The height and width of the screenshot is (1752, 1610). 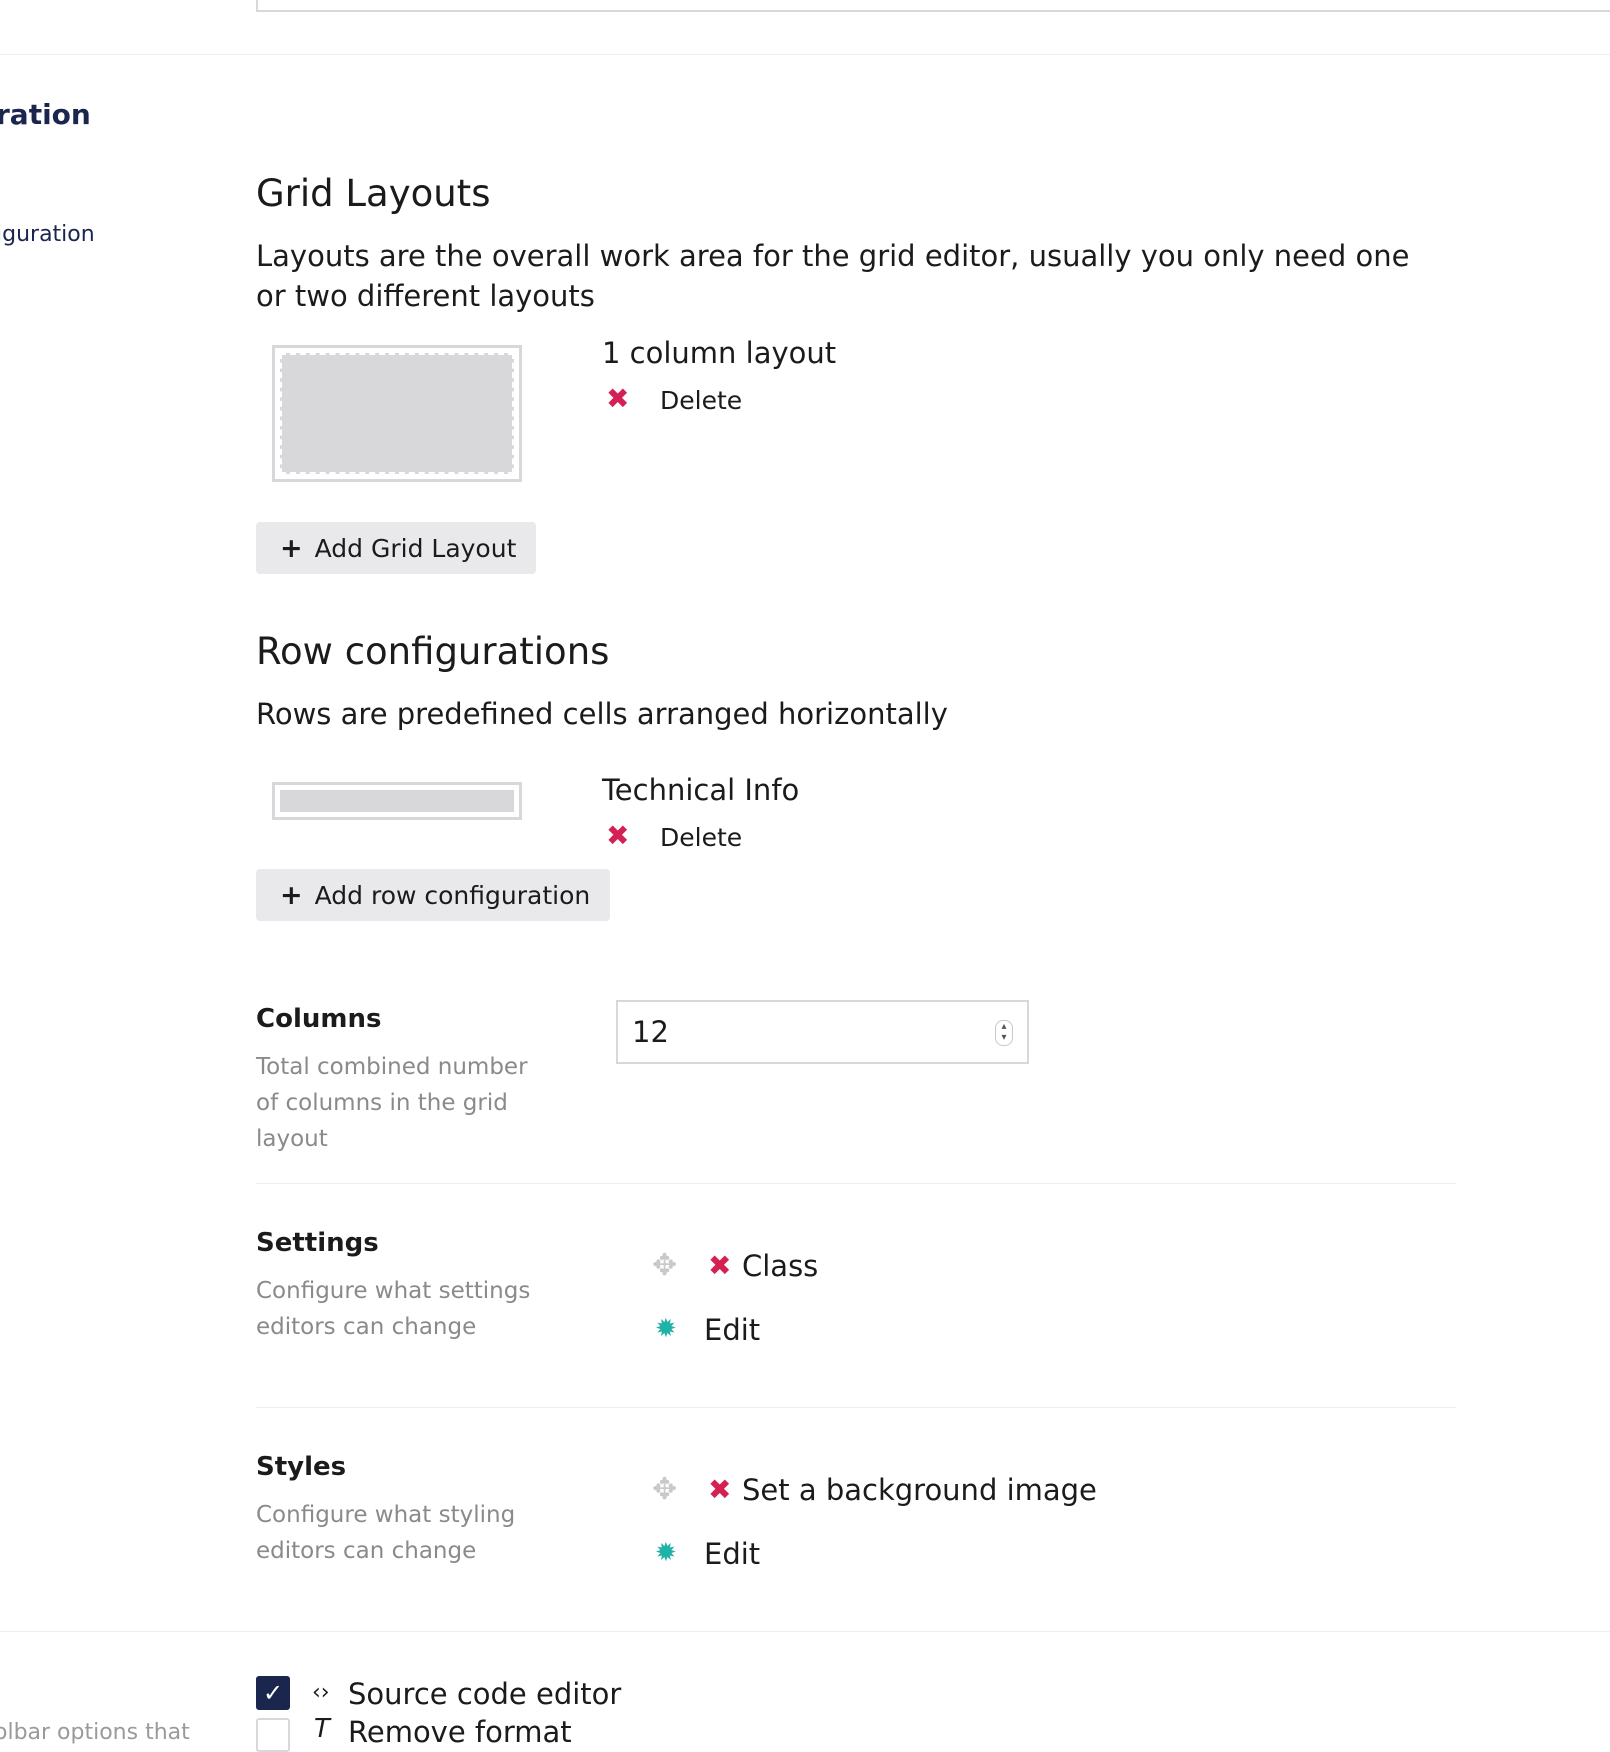 I want to click on columns-label: Columns, so click(x=319, y=1019).